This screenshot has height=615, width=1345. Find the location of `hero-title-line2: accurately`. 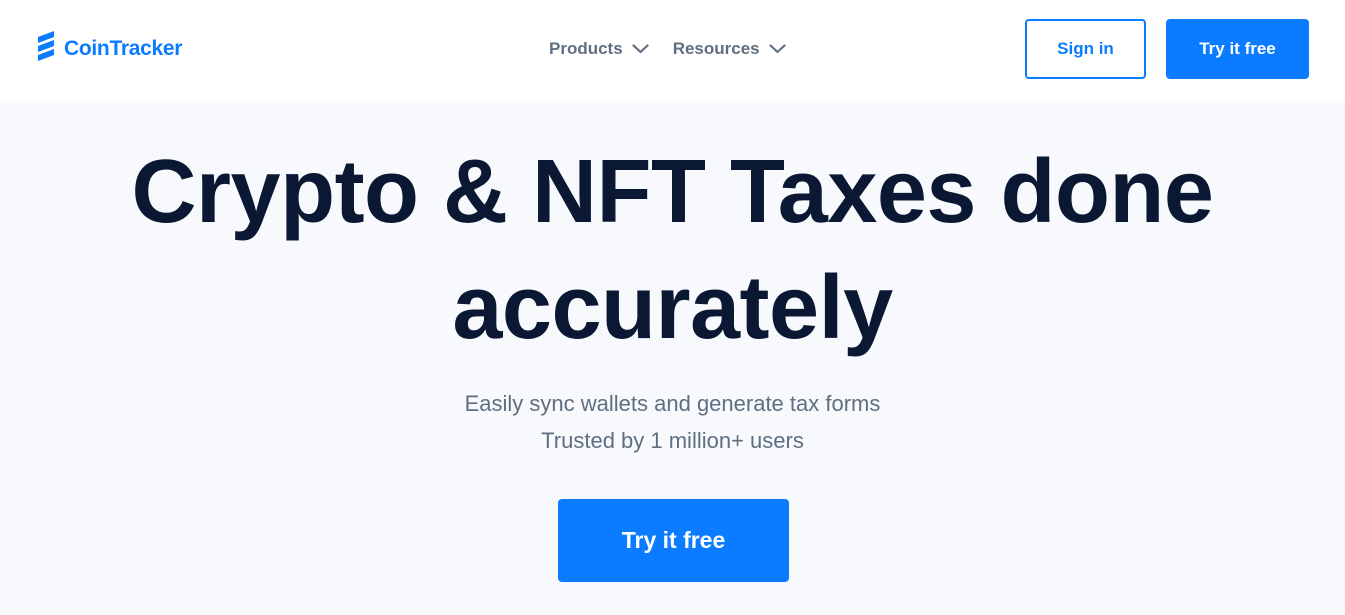

hero-title-line2: accurately is located at coordinates (672, 308).